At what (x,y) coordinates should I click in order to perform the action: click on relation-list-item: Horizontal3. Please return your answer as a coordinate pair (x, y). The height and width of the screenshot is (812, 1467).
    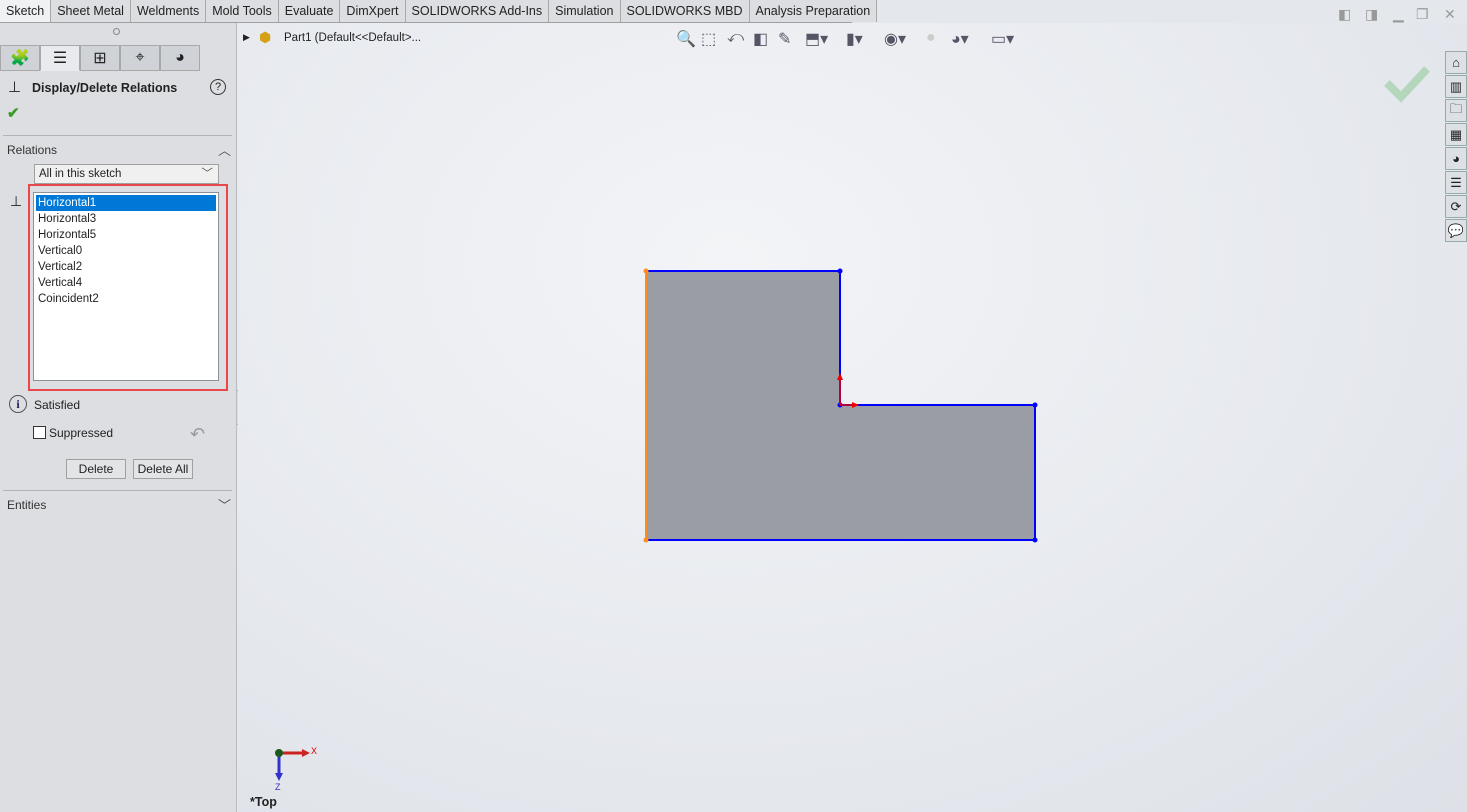
    Looking at the image, I should click on (126, 219).